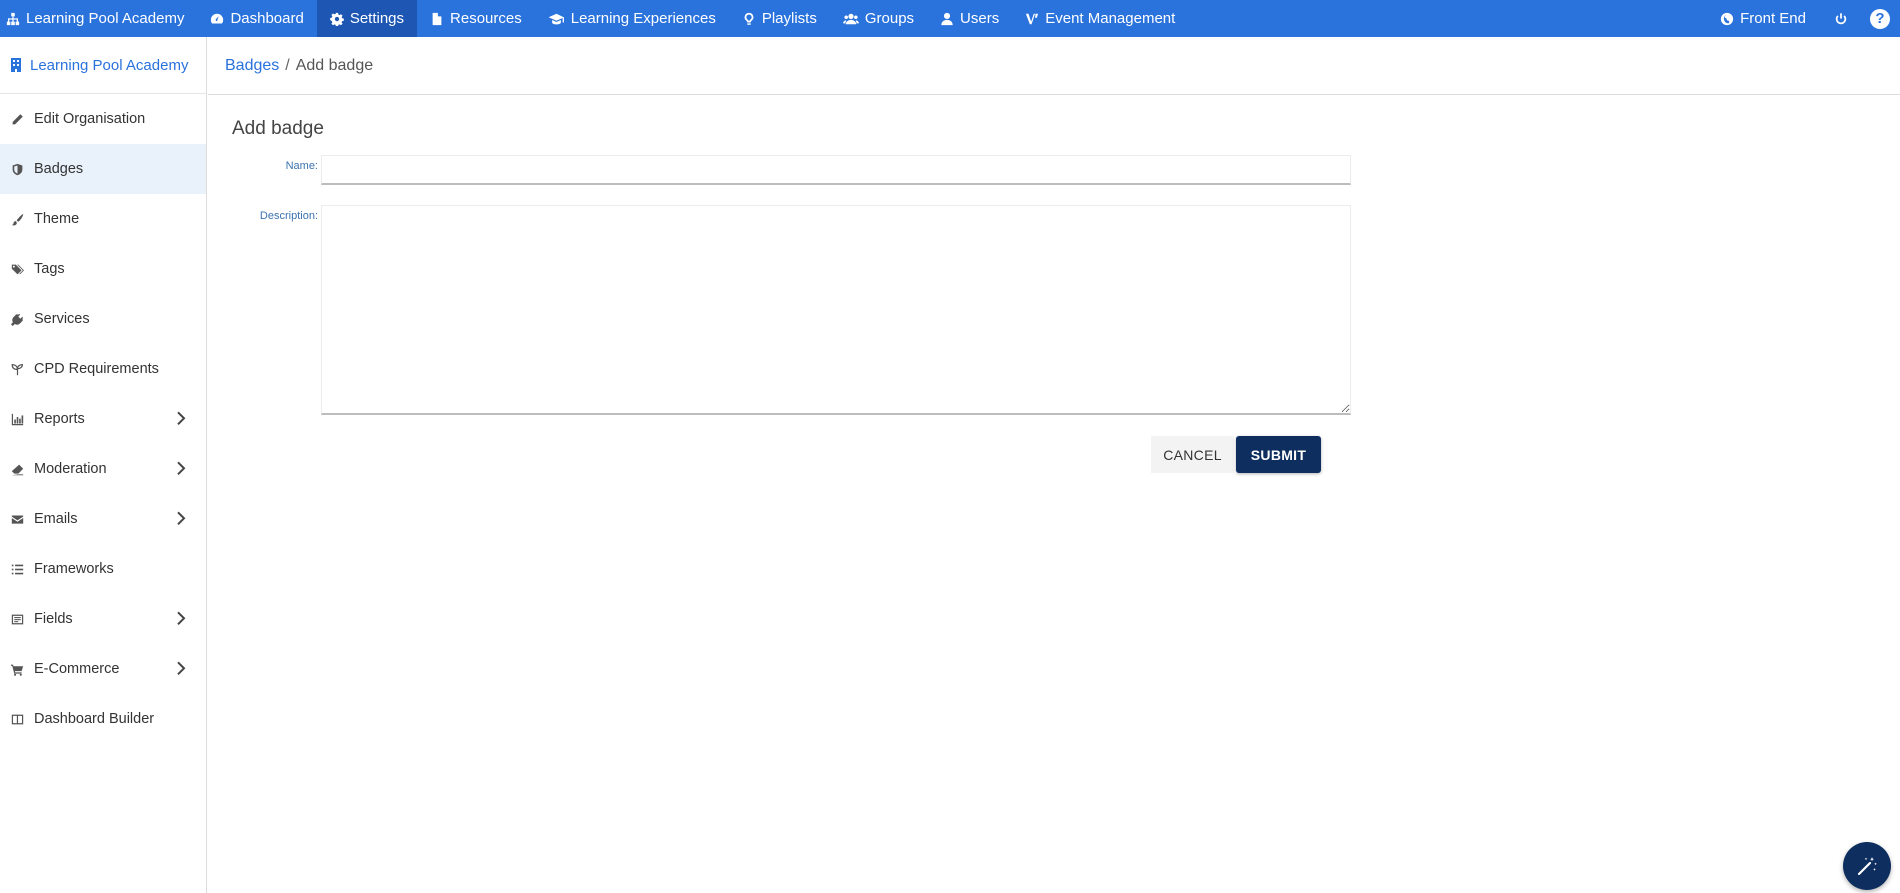 The image size is (1900, 893). What do you see at coordinates (17, 169) in the screenshot?
I see `shield-icon` at bounding box center [17, 169].